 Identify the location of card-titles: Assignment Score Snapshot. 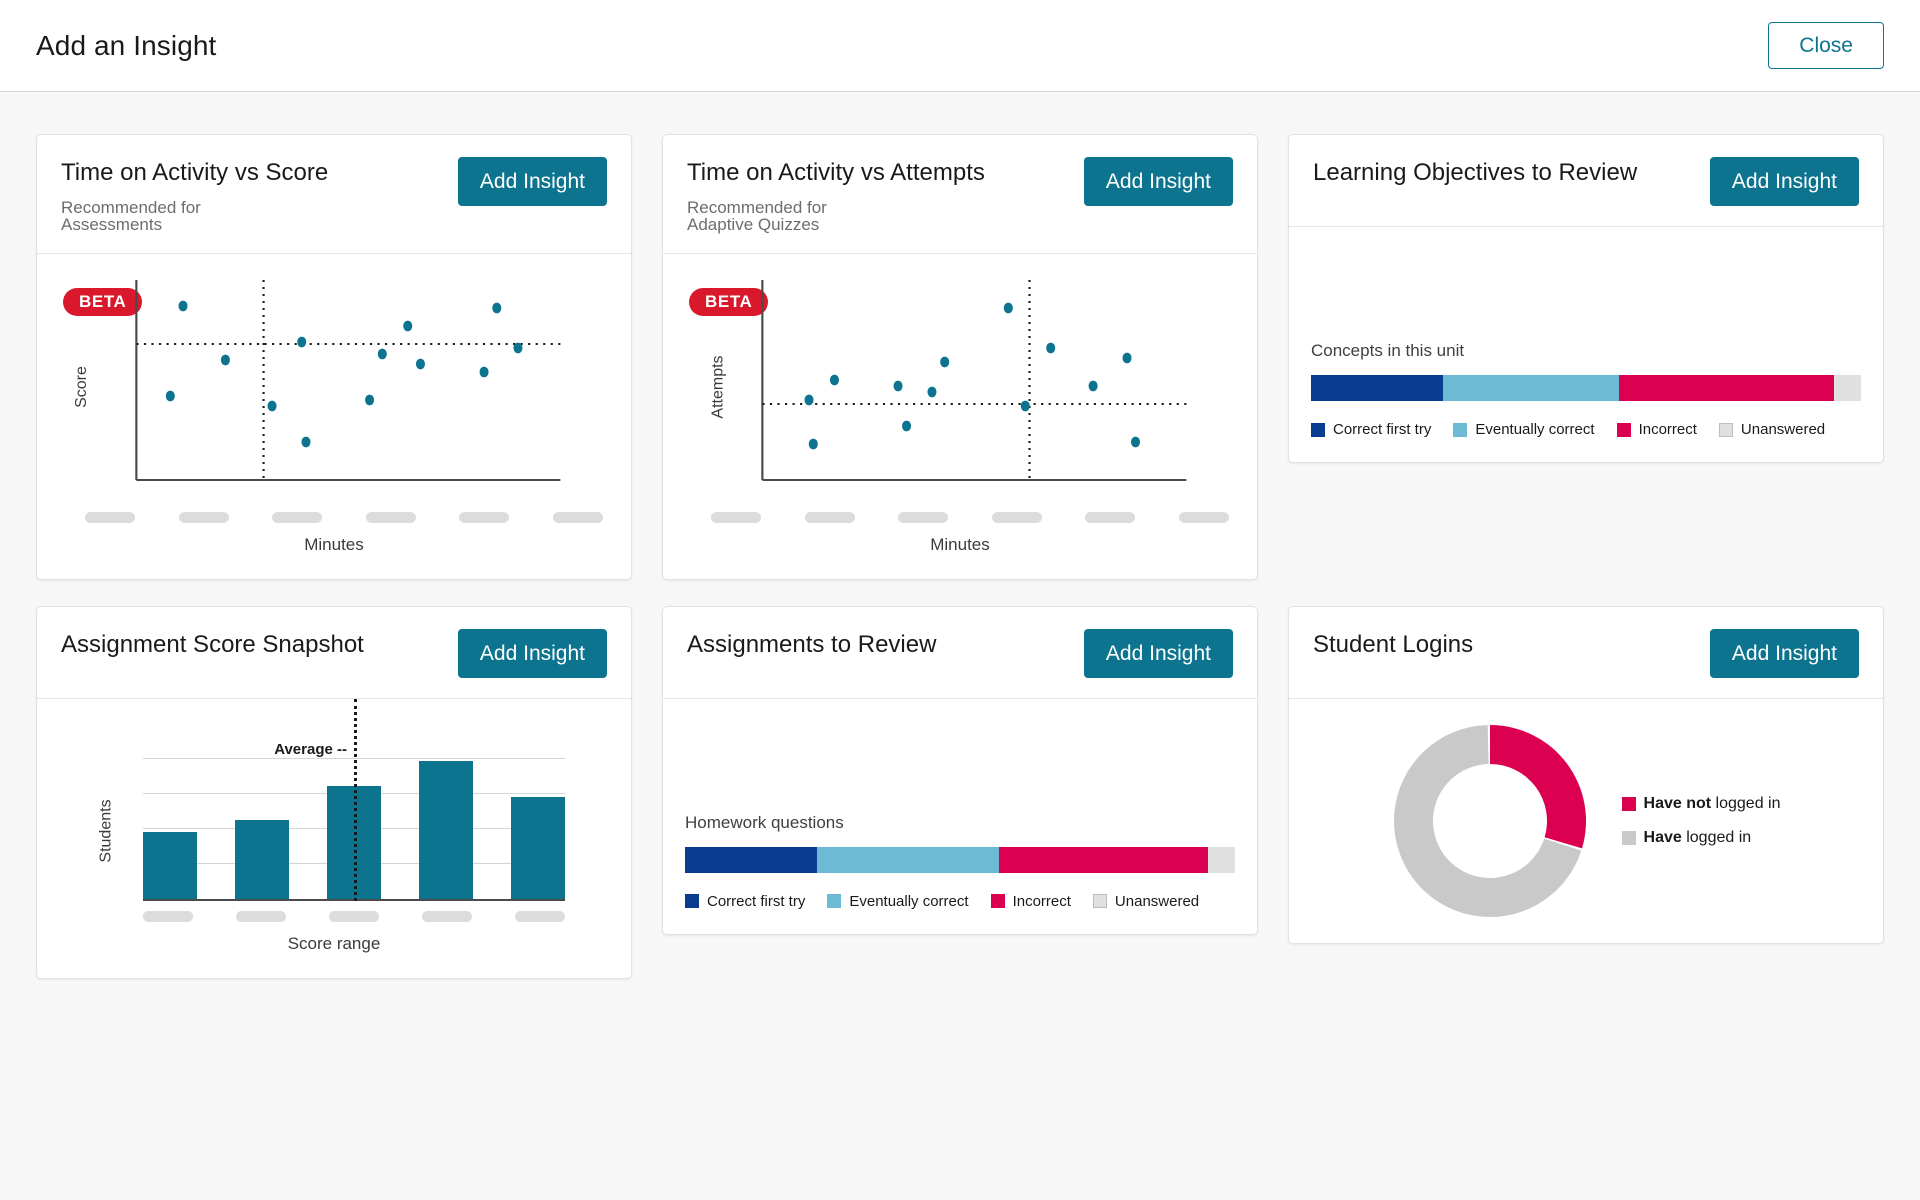
(212, 644).